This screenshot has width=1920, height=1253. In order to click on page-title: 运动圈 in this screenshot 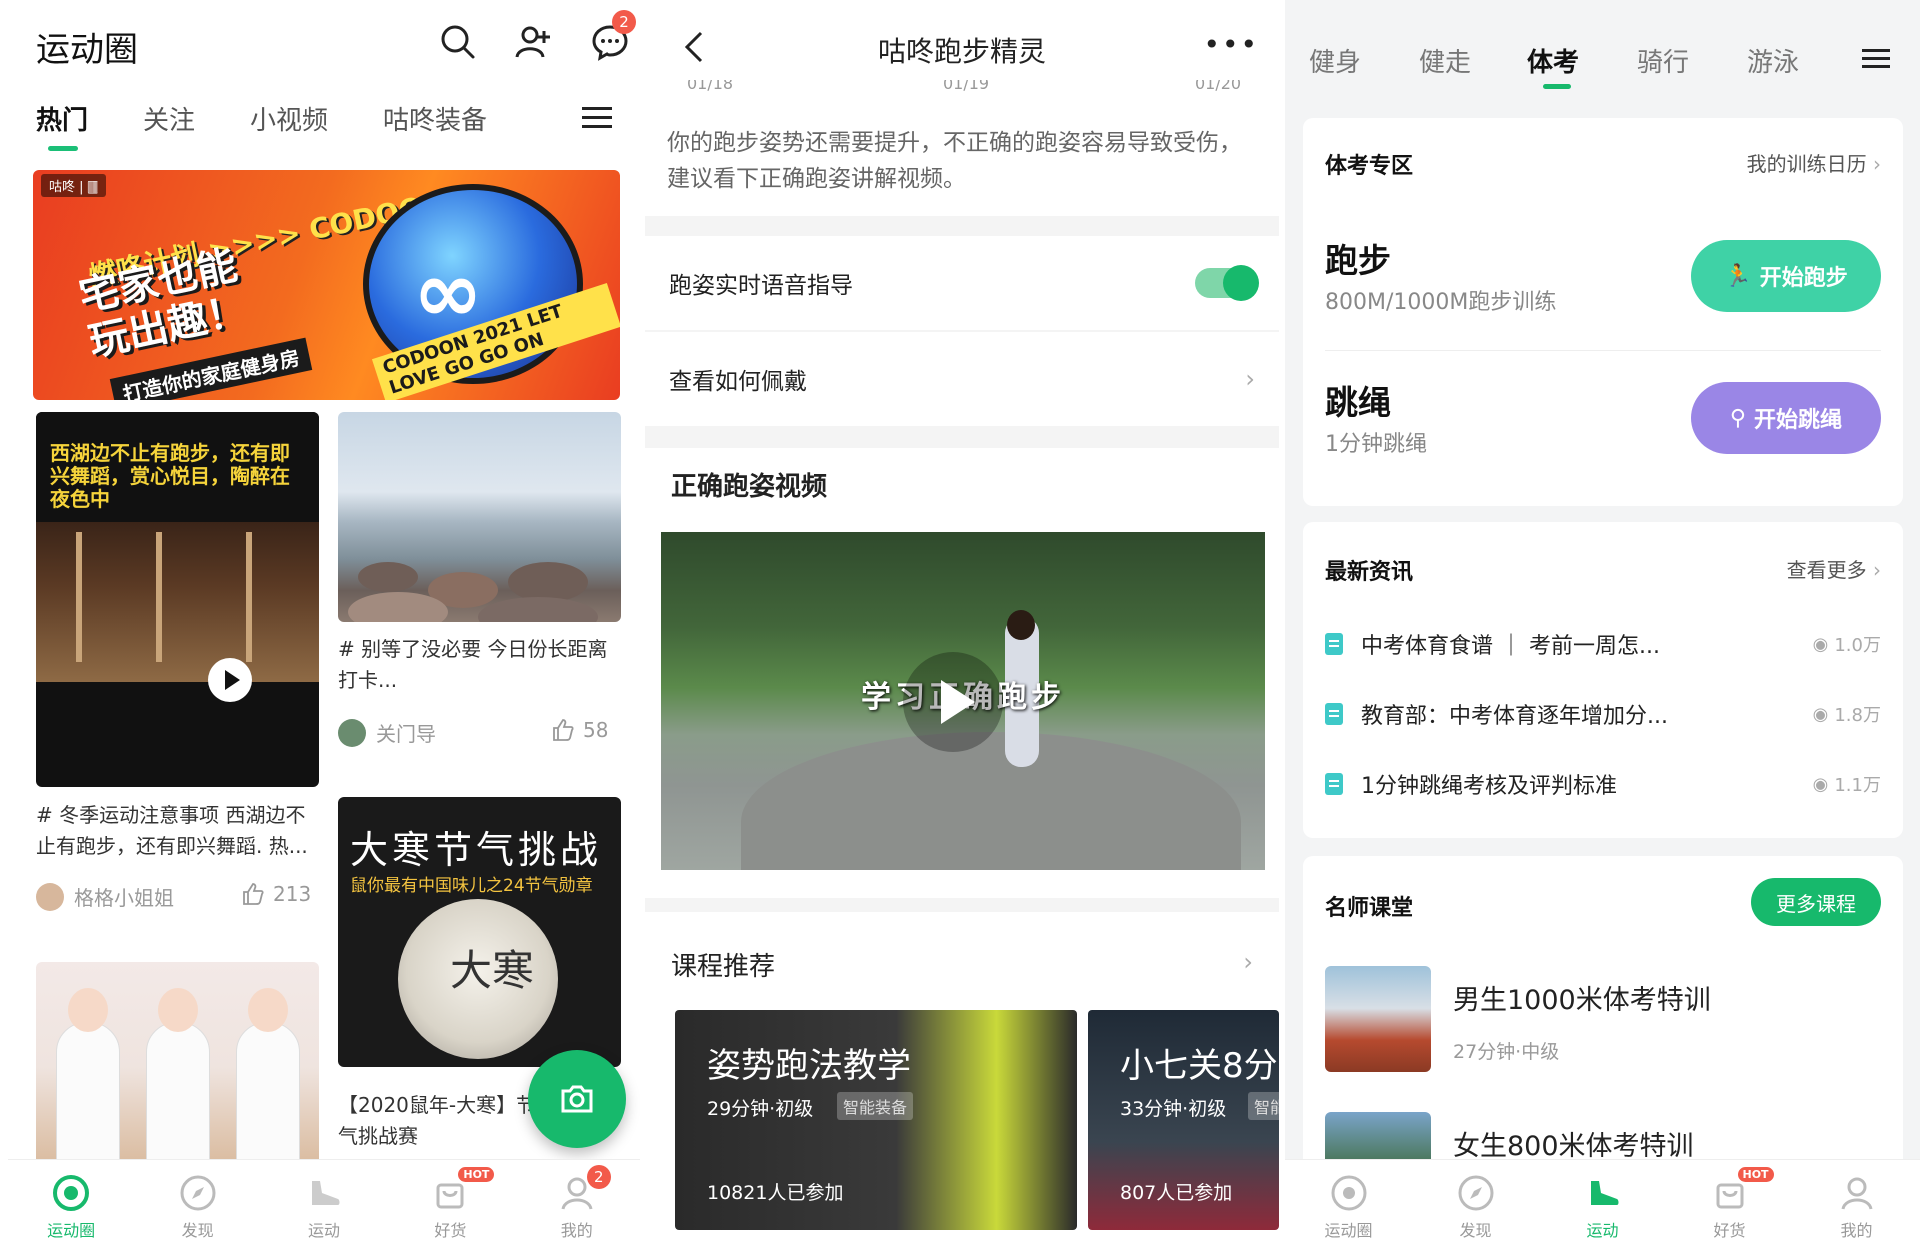, I will do `click(87, 50)`.